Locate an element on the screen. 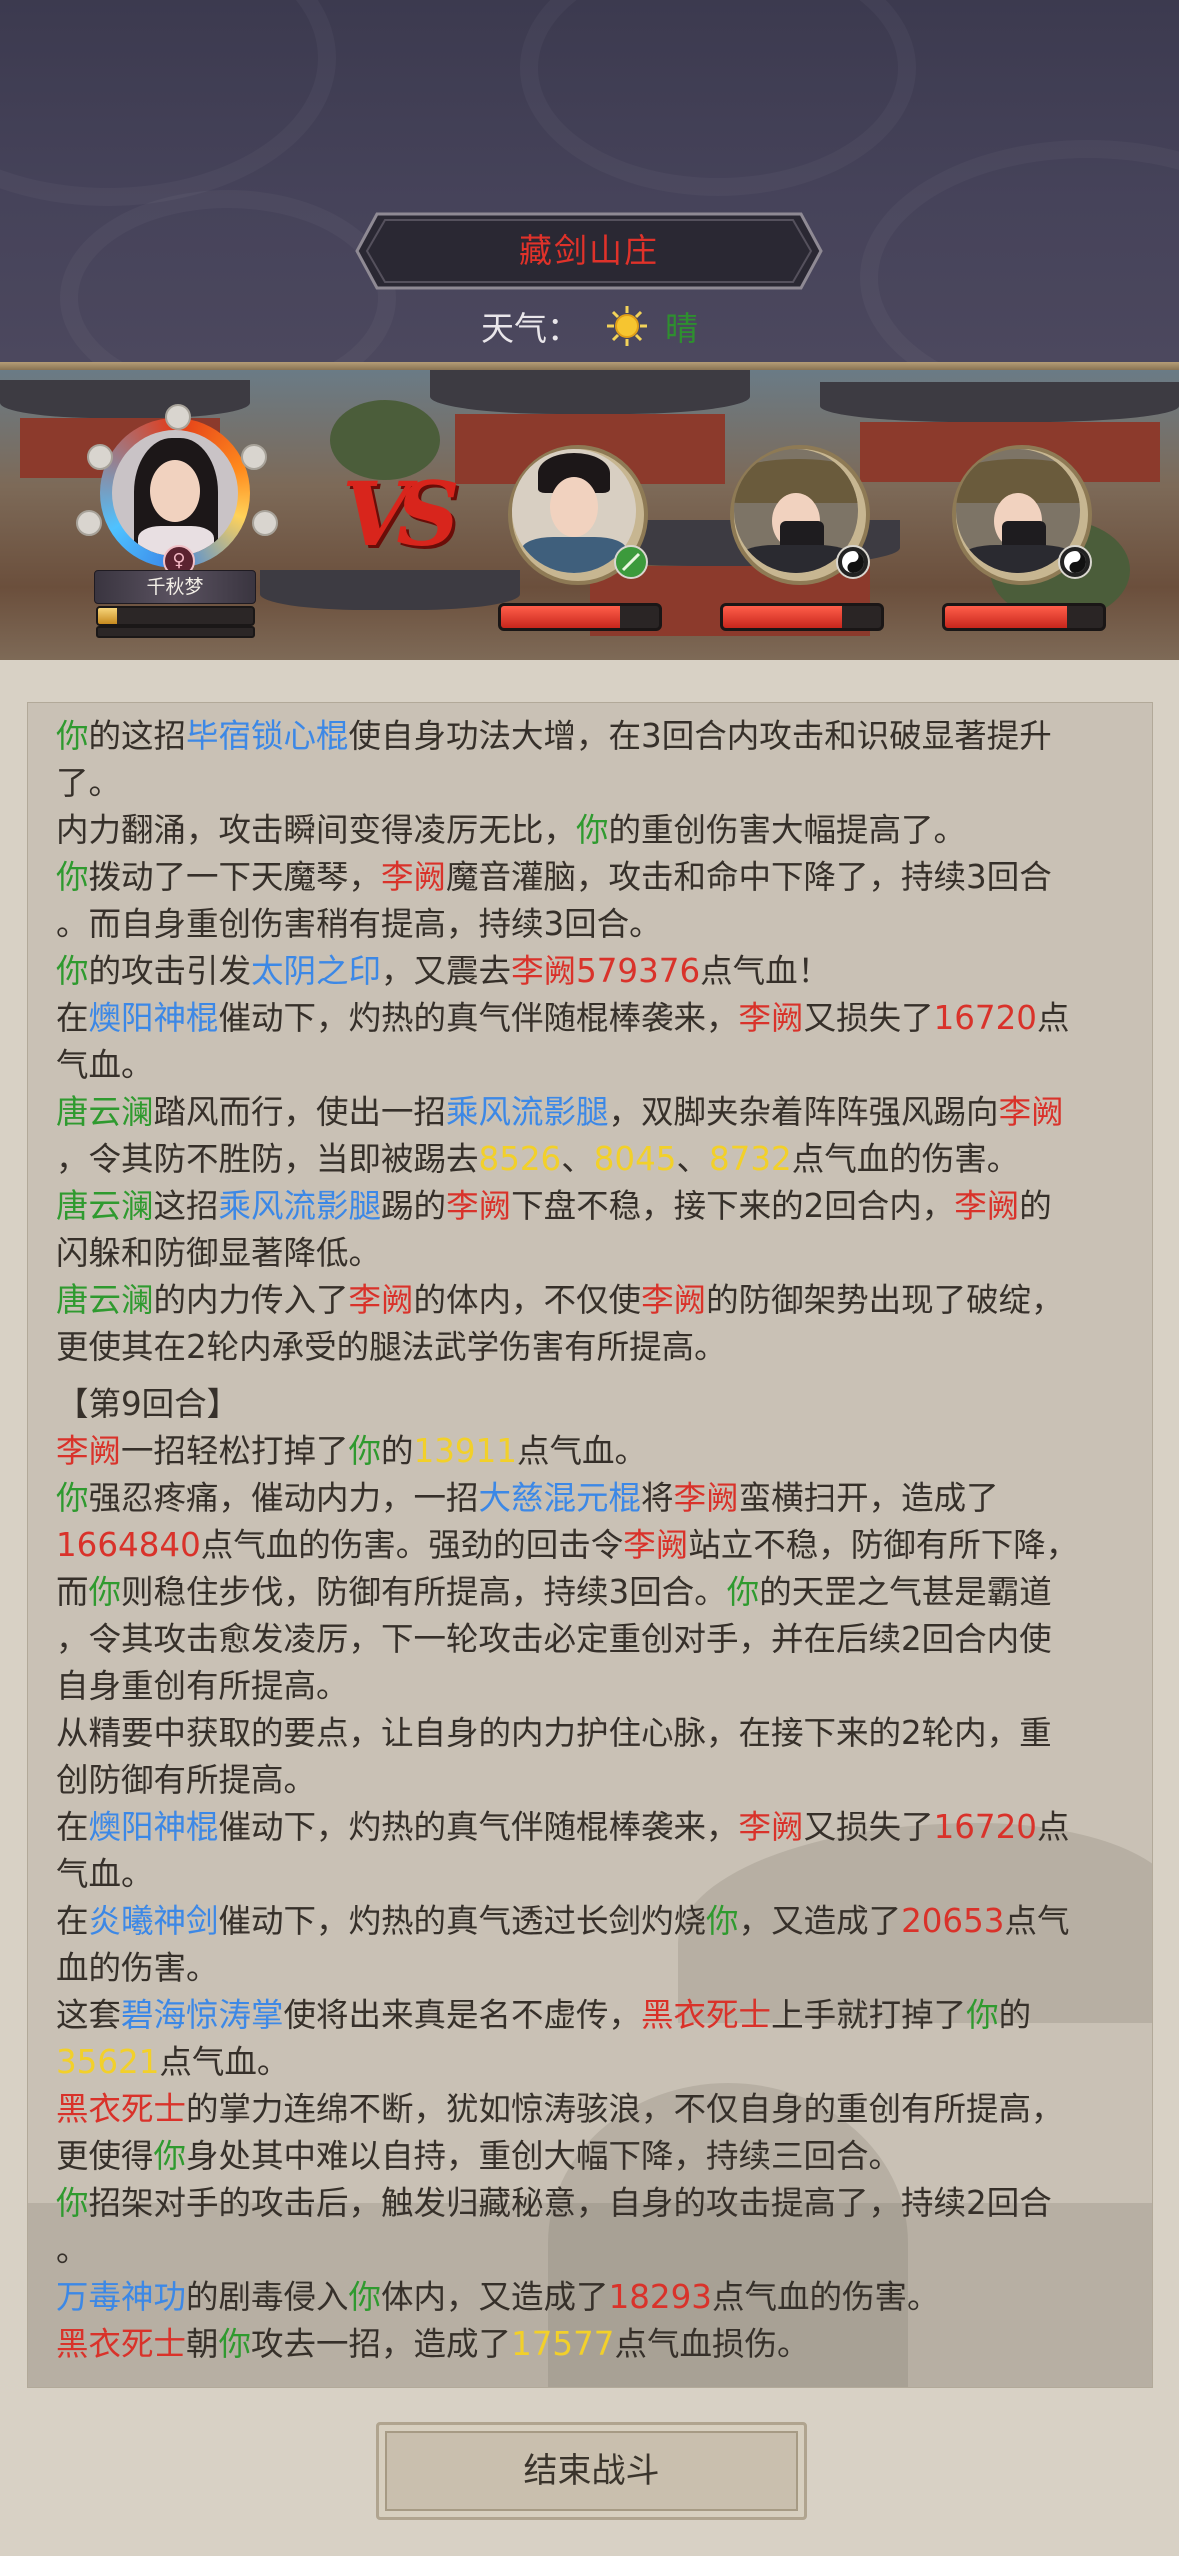 This screenshot has height=2556, width=1179. sun-icon is located at coordinates (627, 326).